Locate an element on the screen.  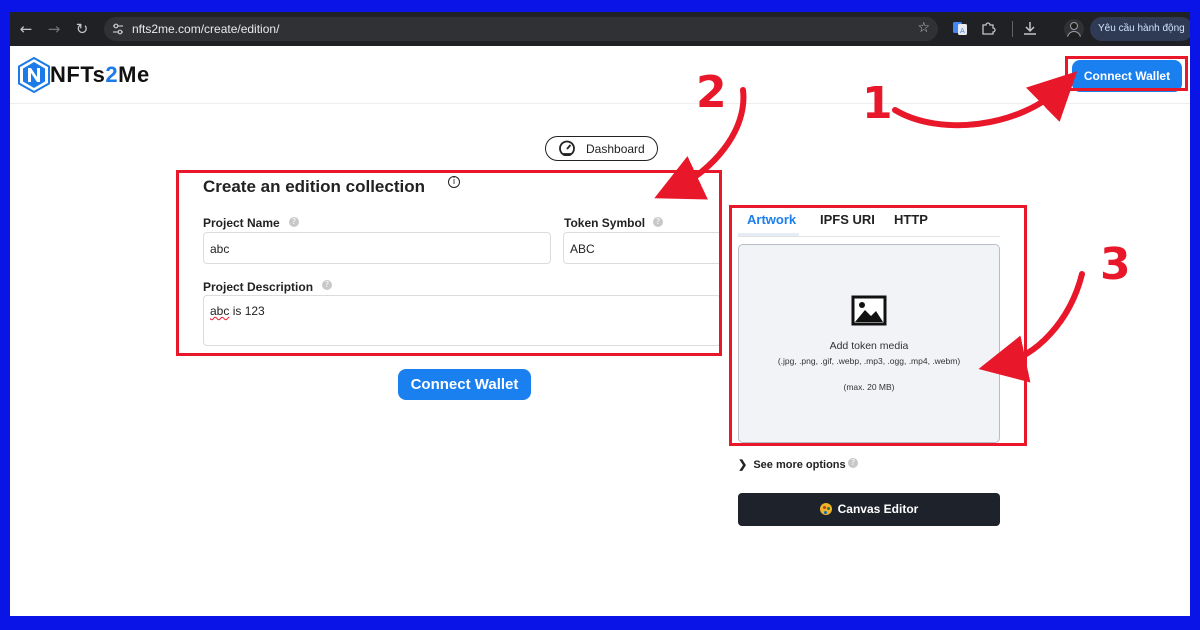
annotation-number-1: 1 is located at coordinates (877, 103).